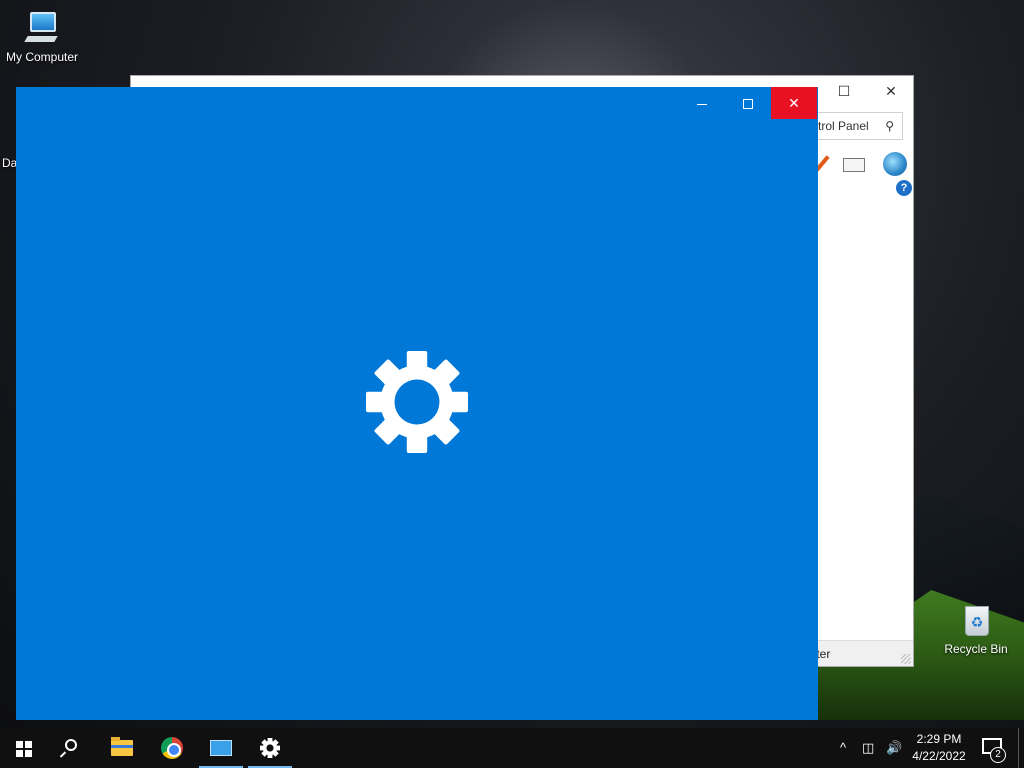 The image size is (1024, 768). I want to click on maximize-button, so click(748, 103).